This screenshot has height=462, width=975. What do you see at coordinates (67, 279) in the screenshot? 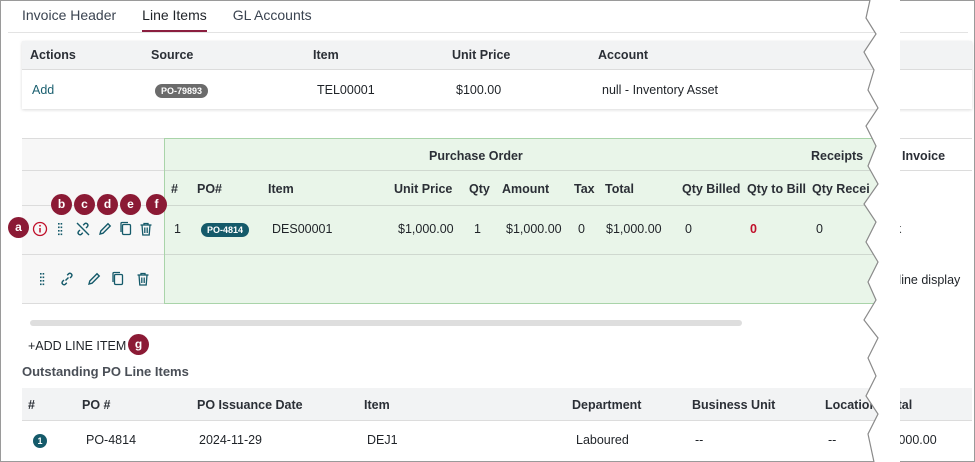
I see `link-icon` at bounding box center [67, 279].